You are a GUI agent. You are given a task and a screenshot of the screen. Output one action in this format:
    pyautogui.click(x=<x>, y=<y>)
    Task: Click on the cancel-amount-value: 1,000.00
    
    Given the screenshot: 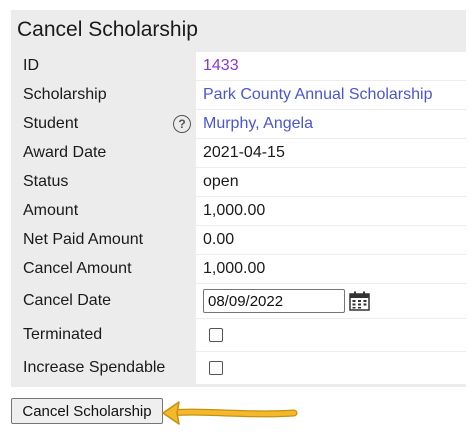 What is the action you would take?
    pyautogui.click(x=234, y=268)
    